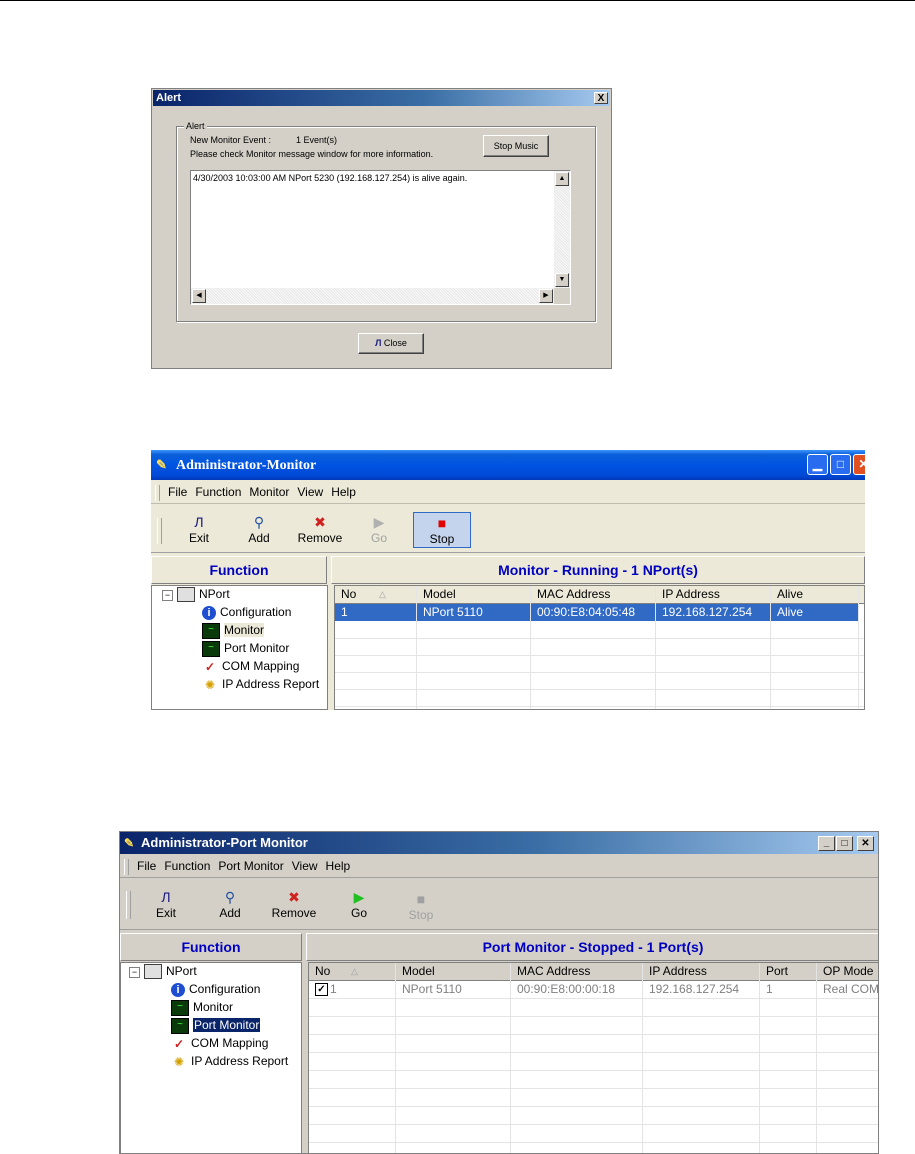  Describe the element at coordinates (815, 613) in the screenshot. I see `cell-alive: Alive` at that location.